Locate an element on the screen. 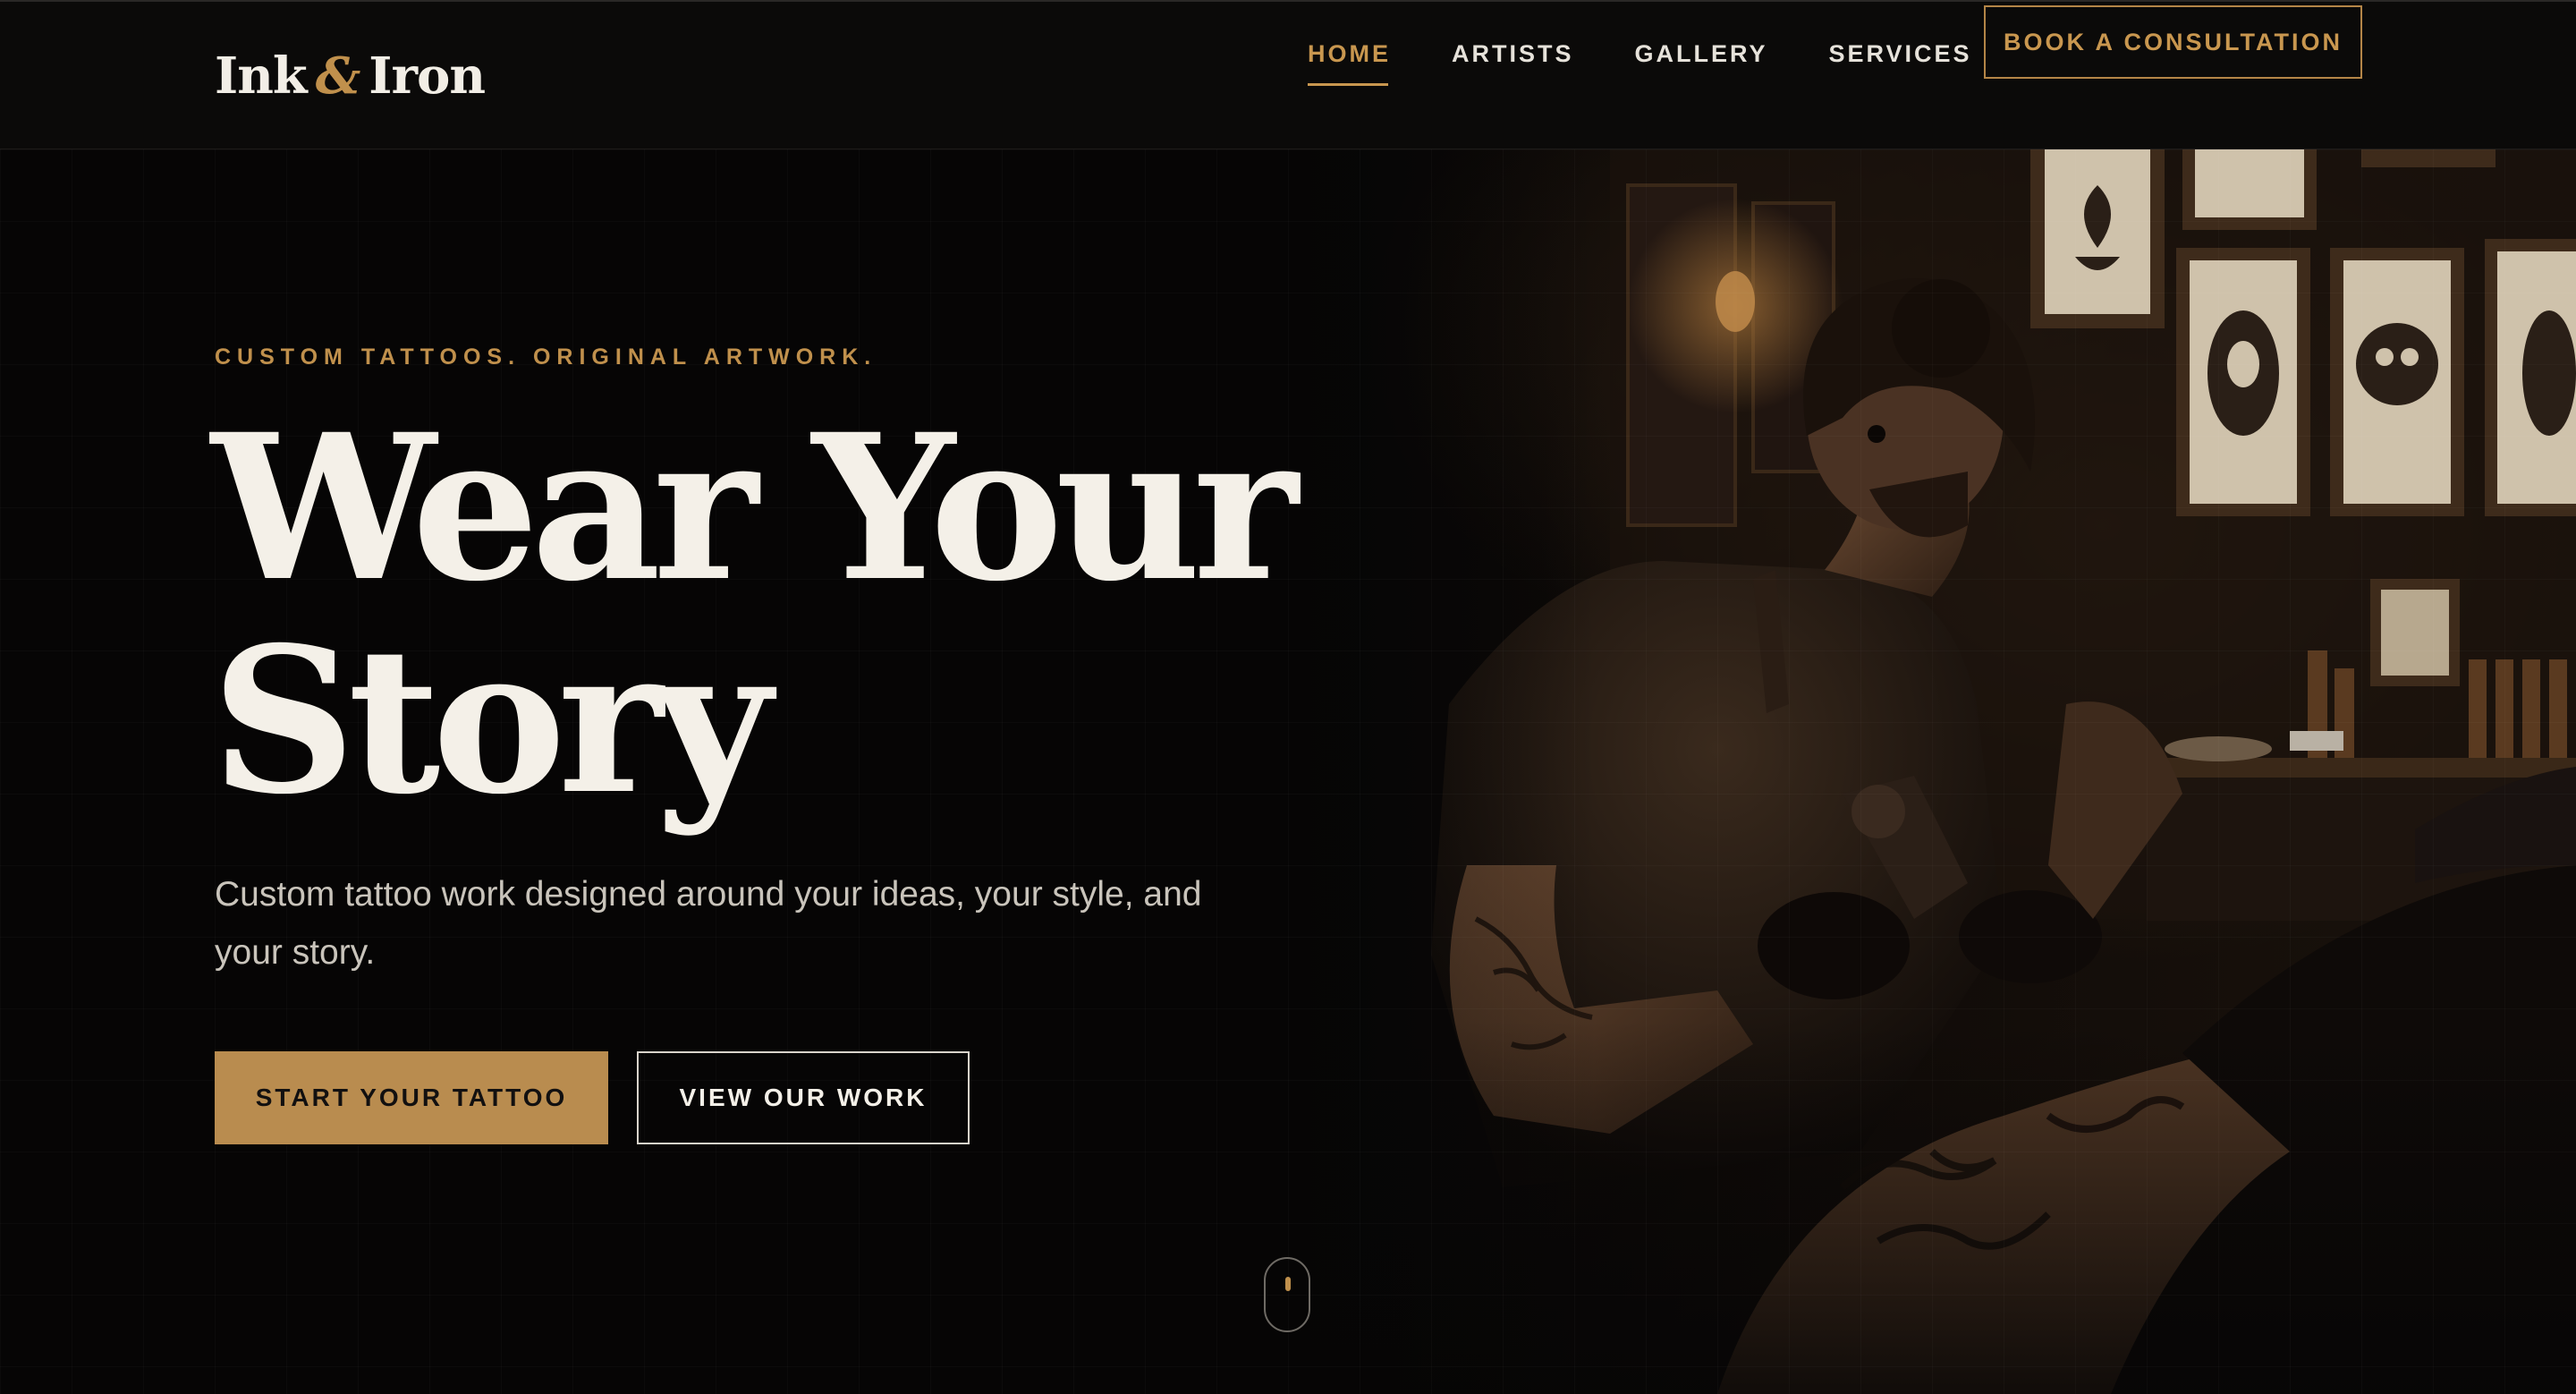 Image resolution: width=2576 pixels, height=1394 pixels. logo-text-iron: Iron is located at coordinates (427, 76).